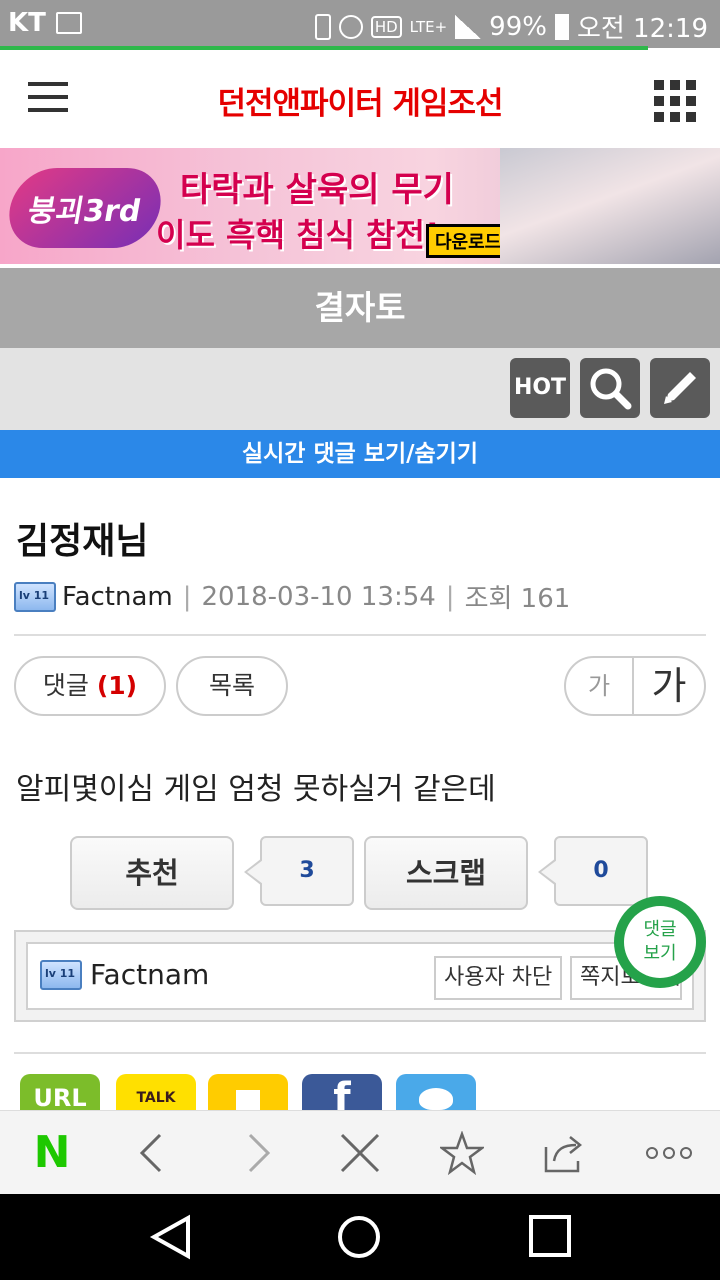 The image size is (720, 1280). I want to click on search-button, so click(610, 388).